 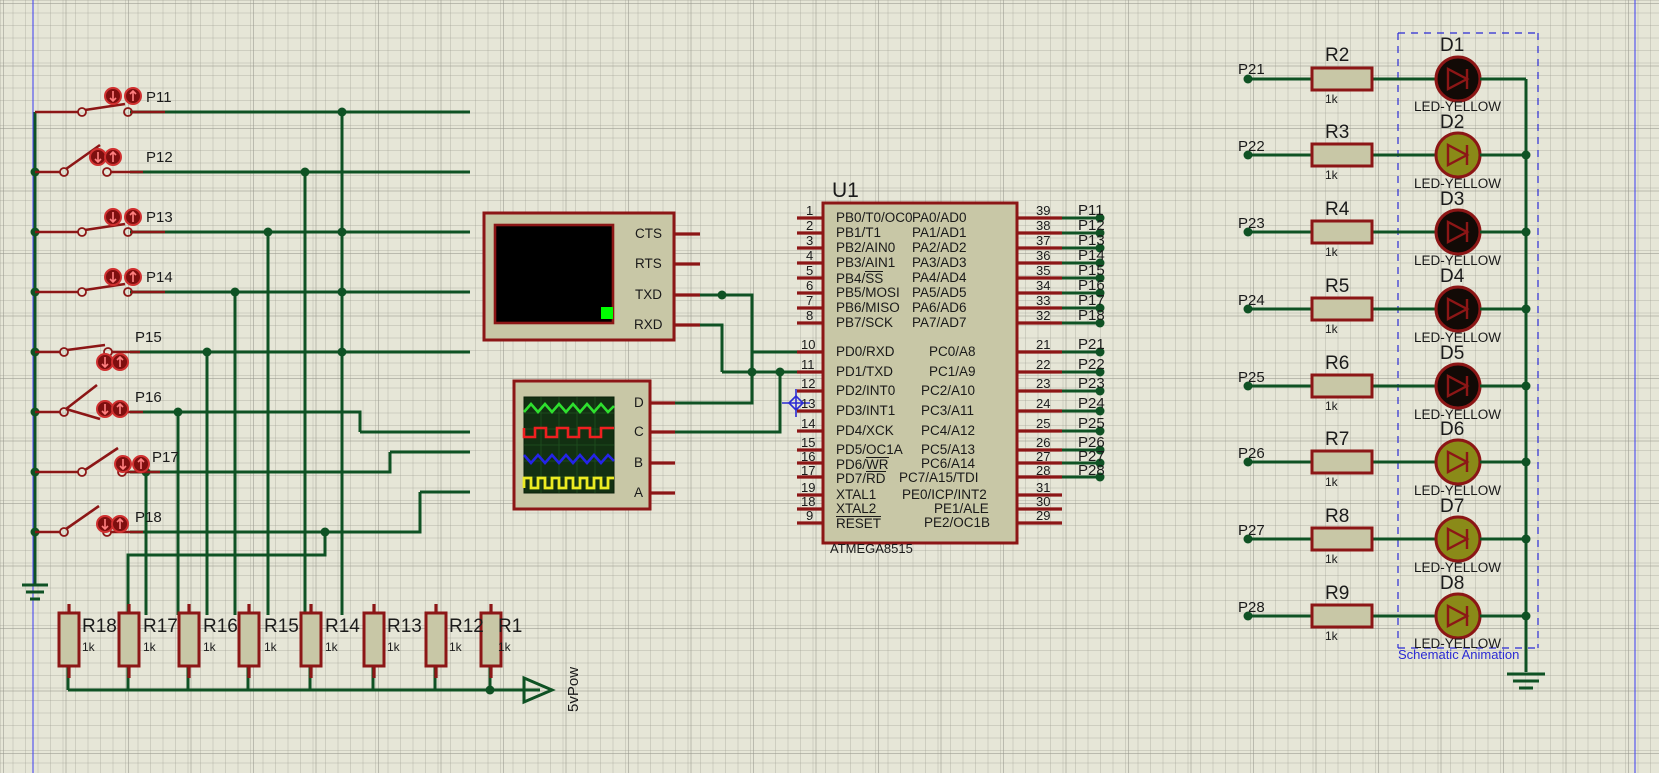 I want to click on pin-name: PC2/A10, so click(x=948, y=390).